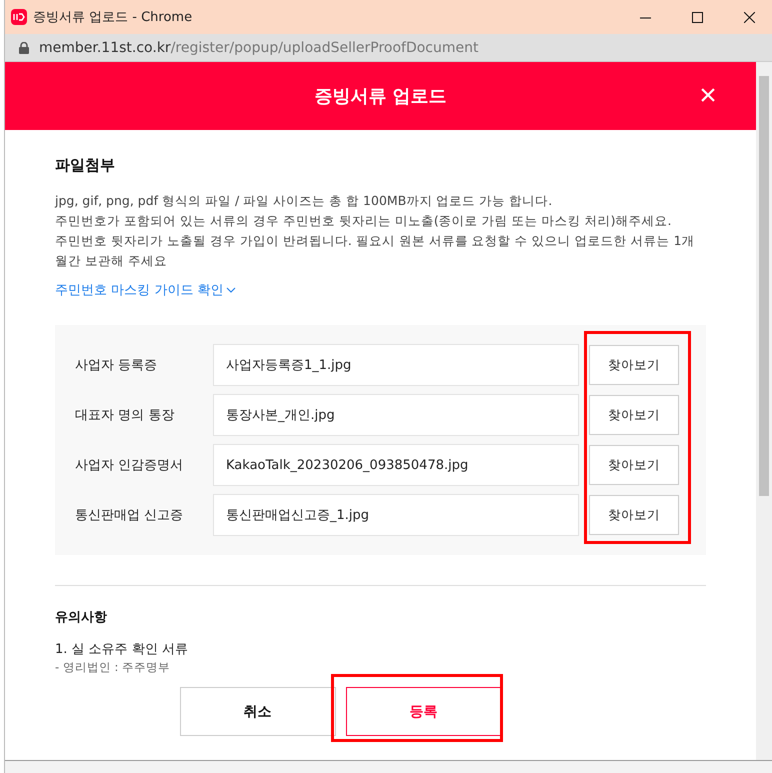 The image size is (772, 773). Describe the element at coordinates (380, 96) in the screenshot. I see `dialog-title: 증빙서류 업로드` at that location.